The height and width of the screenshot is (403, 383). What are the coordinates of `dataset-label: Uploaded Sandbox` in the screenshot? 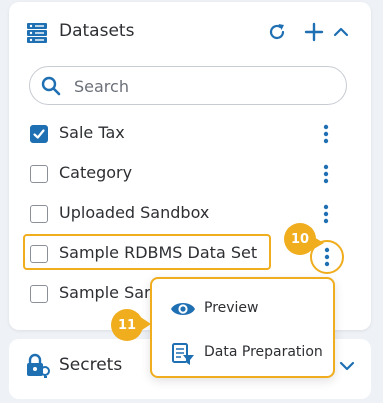 It's located at (134, 212).